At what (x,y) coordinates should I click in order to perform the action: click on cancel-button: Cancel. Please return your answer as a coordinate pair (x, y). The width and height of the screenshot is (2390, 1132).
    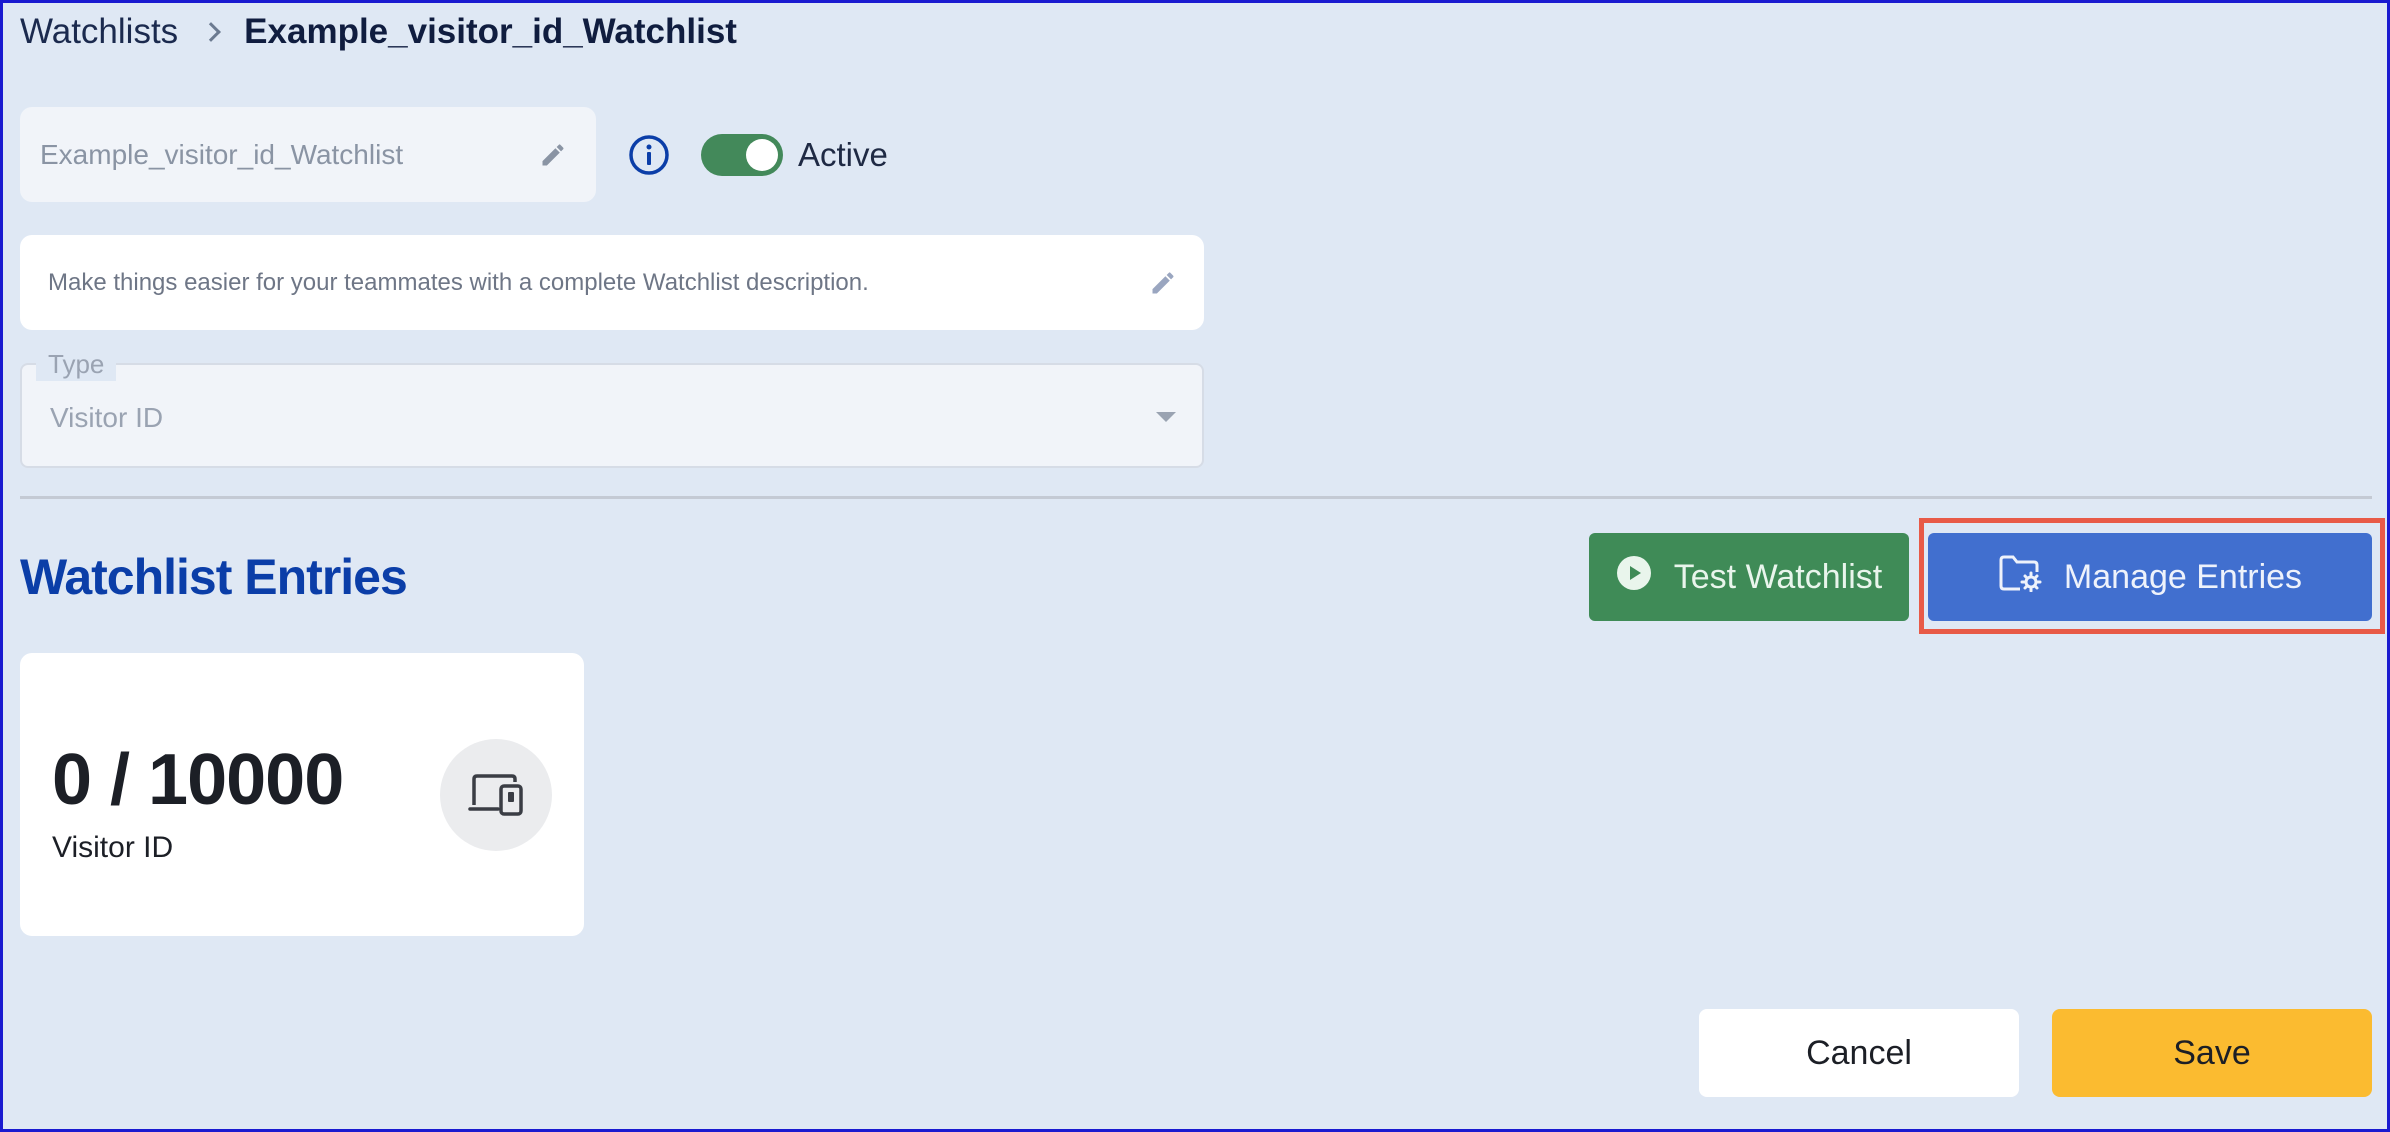
    Looking at the image, I should click on (1859, 1053).